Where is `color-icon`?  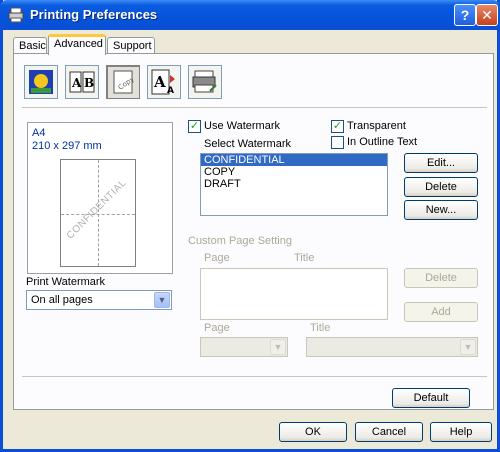 color-icon is located at coordinates (41, 82).